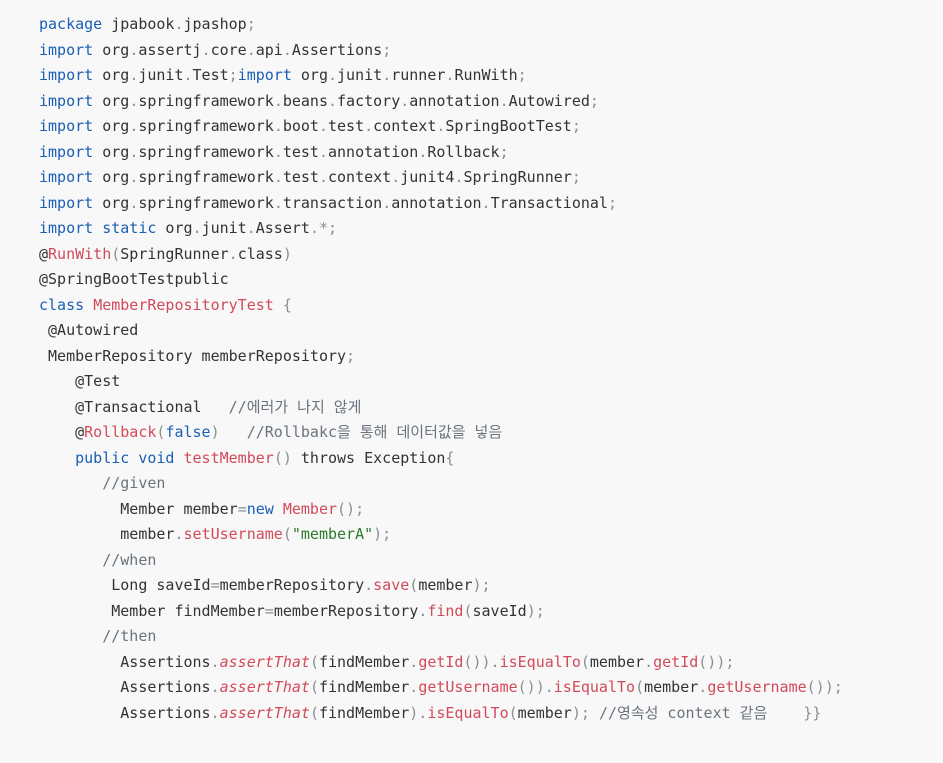 This screenshot has height=763, width=943. I want to click on code-token: ());, so click(716, 661).